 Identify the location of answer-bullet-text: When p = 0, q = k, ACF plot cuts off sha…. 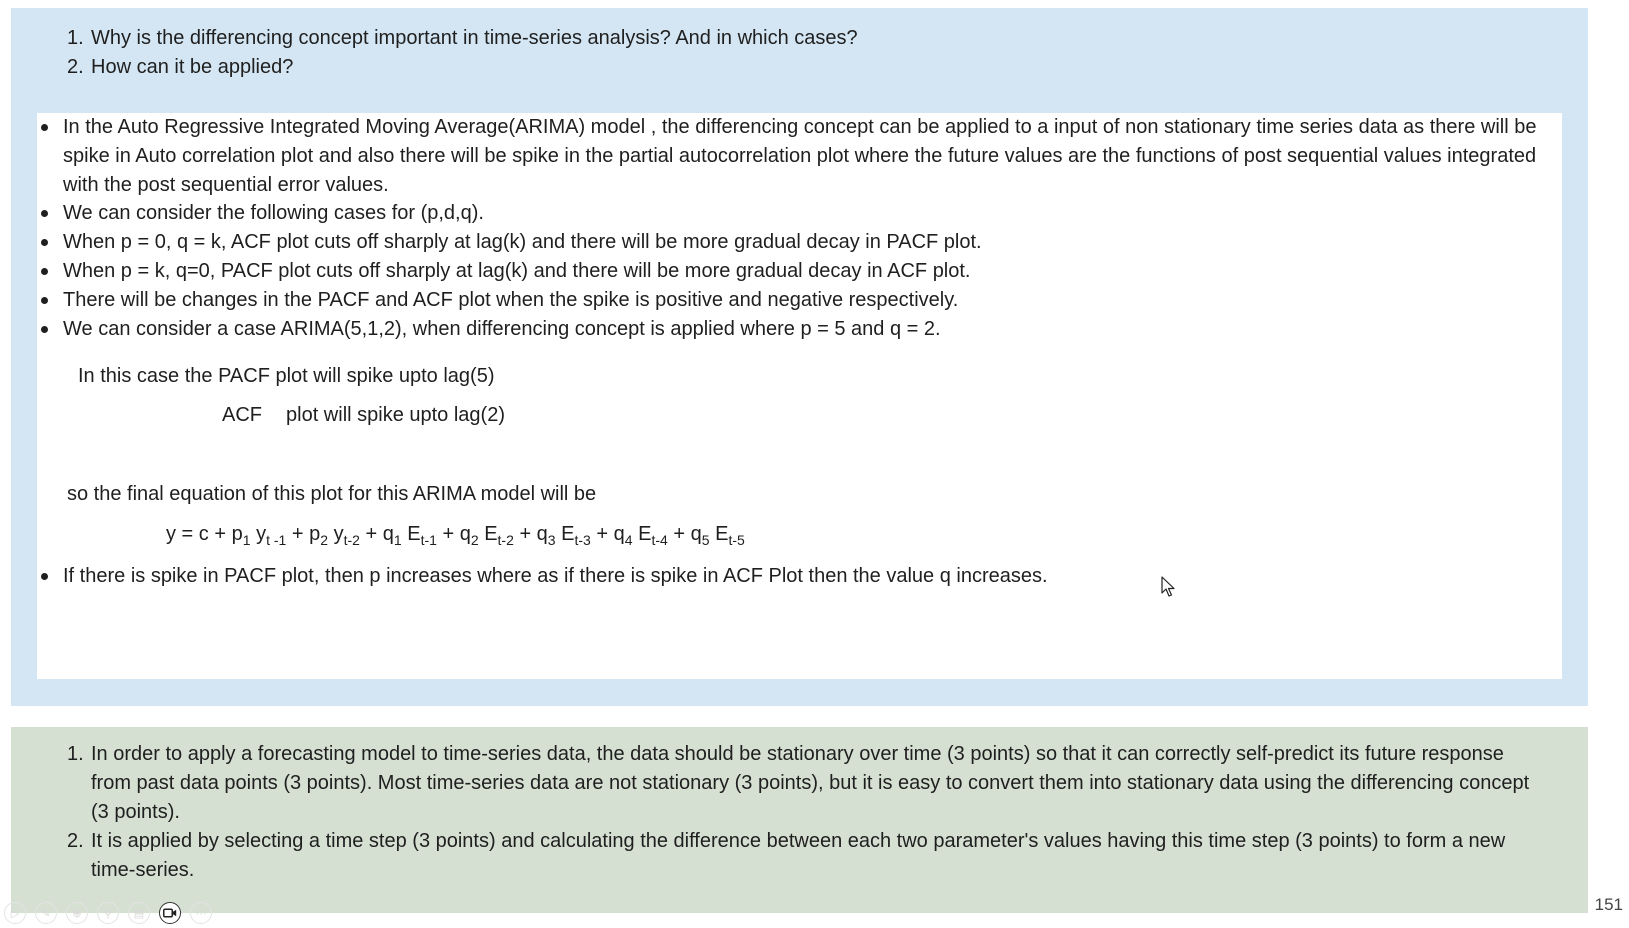
(522, 242).